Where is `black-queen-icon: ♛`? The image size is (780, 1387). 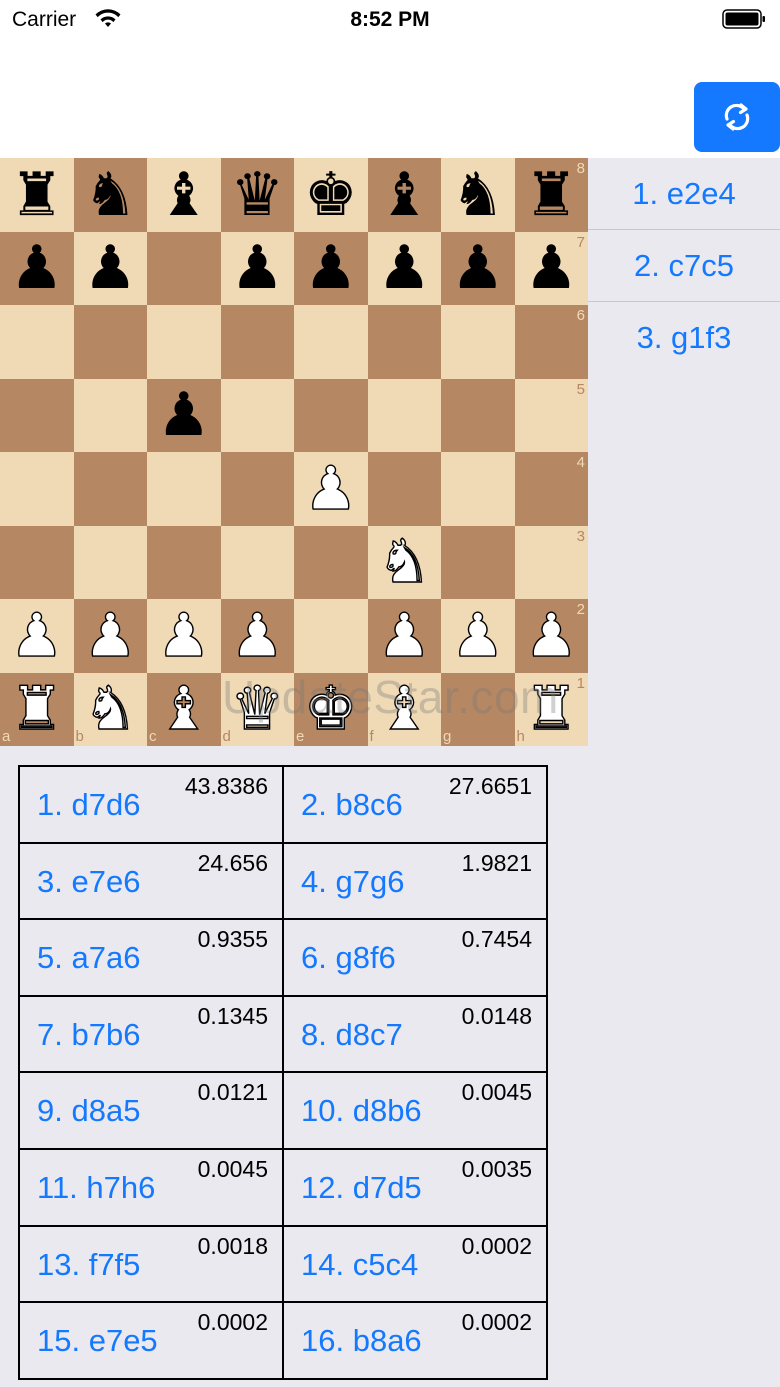 black-queen-icon: ♛ is located at coordinates (257, 195).